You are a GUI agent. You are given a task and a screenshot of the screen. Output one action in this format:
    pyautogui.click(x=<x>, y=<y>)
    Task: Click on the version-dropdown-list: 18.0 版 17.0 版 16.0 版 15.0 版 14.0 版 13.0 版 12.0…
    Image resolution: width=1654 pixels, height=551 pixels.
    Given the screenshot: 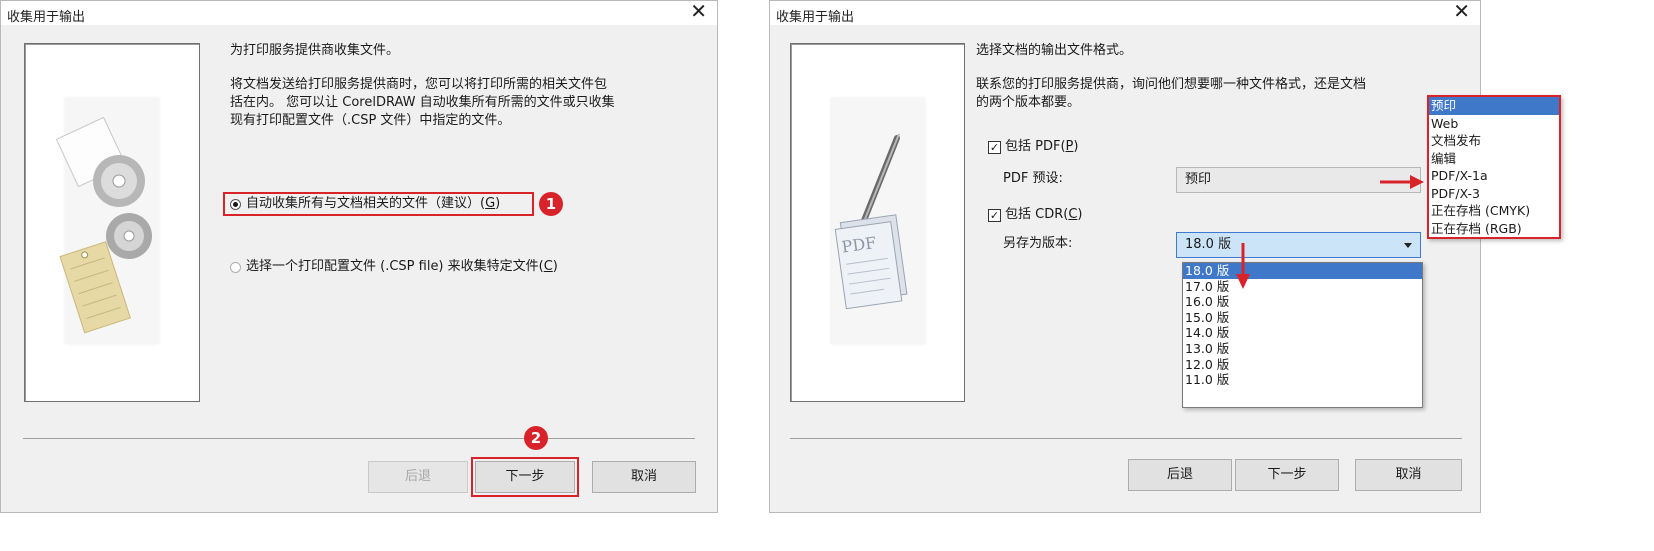 What is the action you would take?
    pyautogui.click(x=1302, y=335)
    